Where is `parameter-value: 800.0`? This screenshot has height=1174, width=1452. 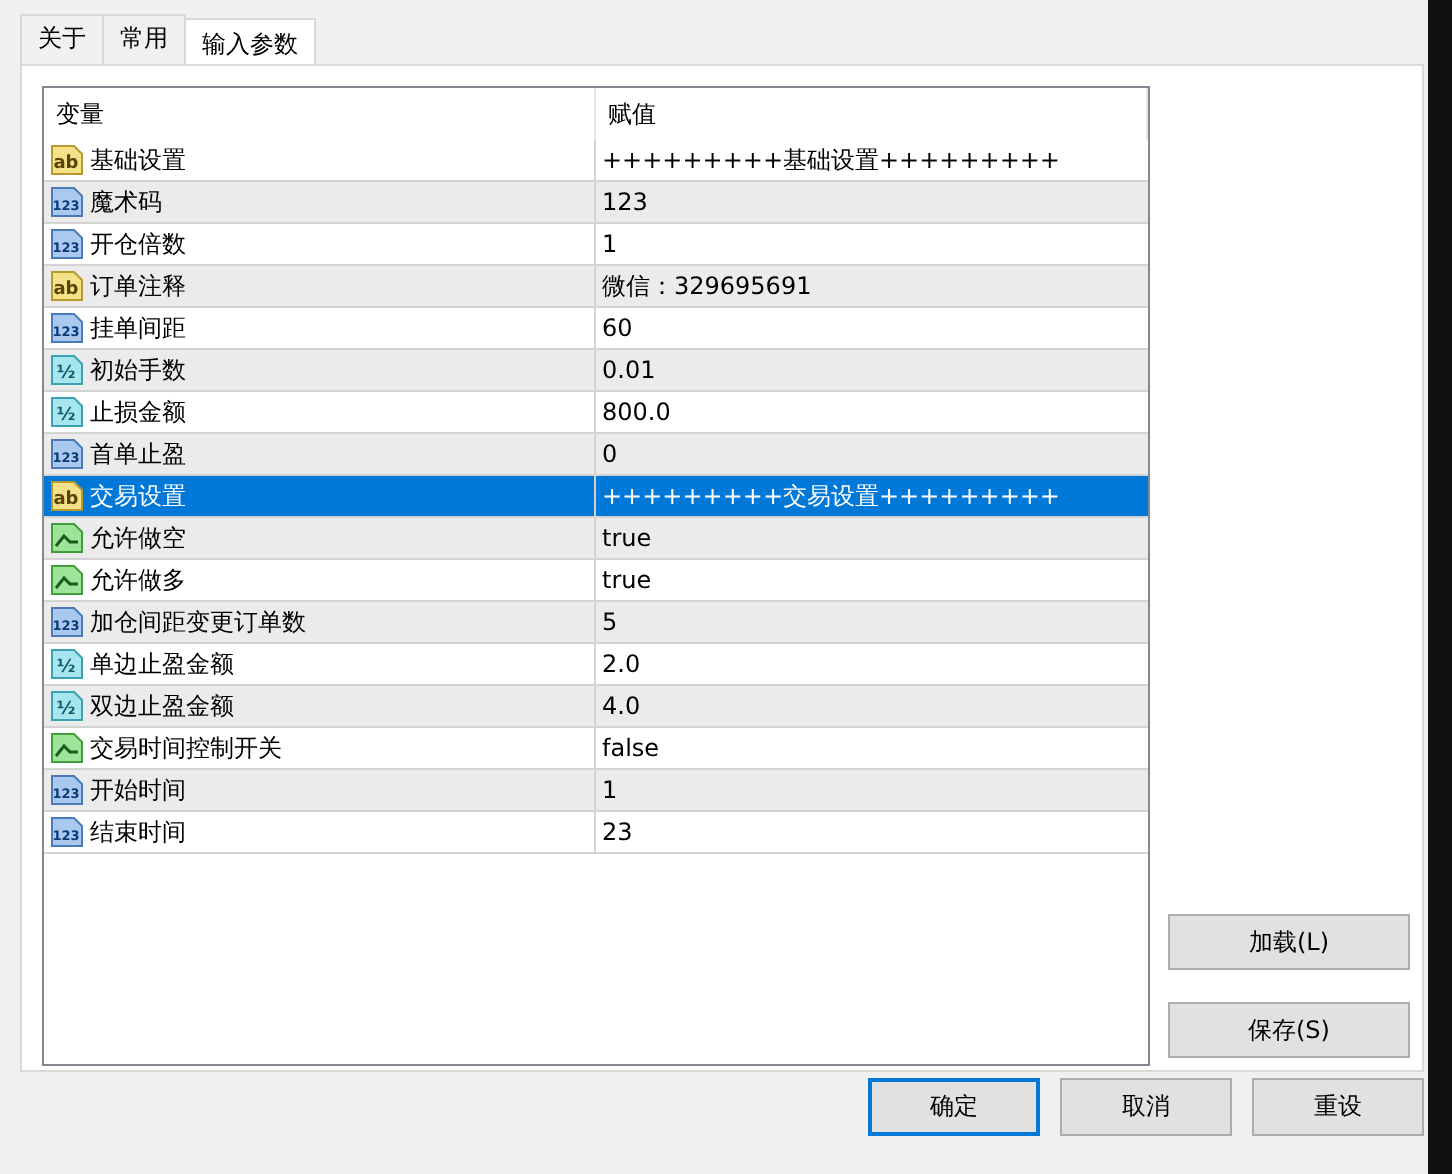 parameter-value: 800.0 is located at coordinates (636, 412).